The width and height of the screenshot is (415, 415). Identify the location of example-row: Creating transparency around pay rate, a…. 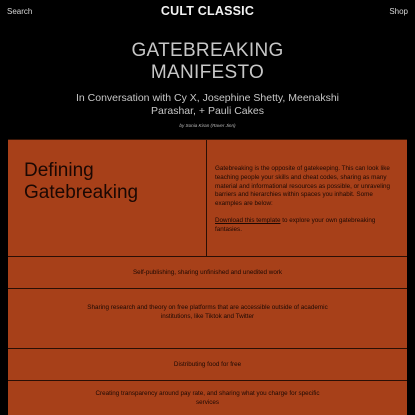
(207, 398).